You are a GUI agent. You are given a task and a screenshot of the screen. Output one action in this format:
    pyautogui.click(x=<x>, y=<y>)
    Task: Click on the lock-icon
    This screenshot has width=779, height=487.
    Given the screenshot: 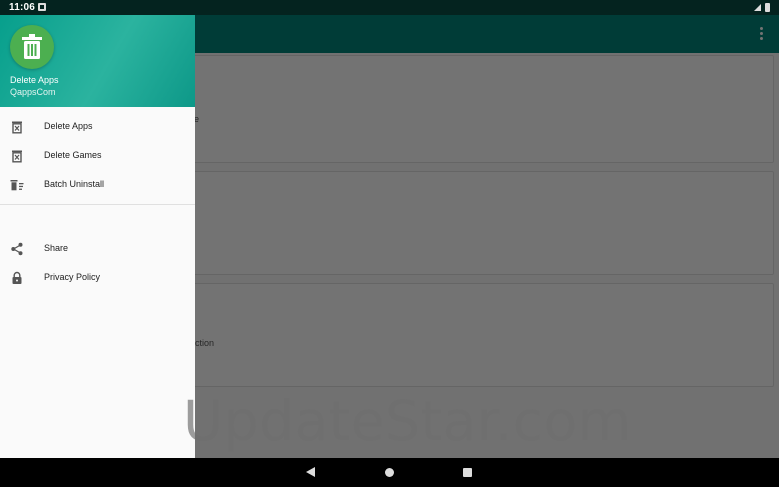 What is the action you would take?
    pyautogui.click(x=17, y=277)
    